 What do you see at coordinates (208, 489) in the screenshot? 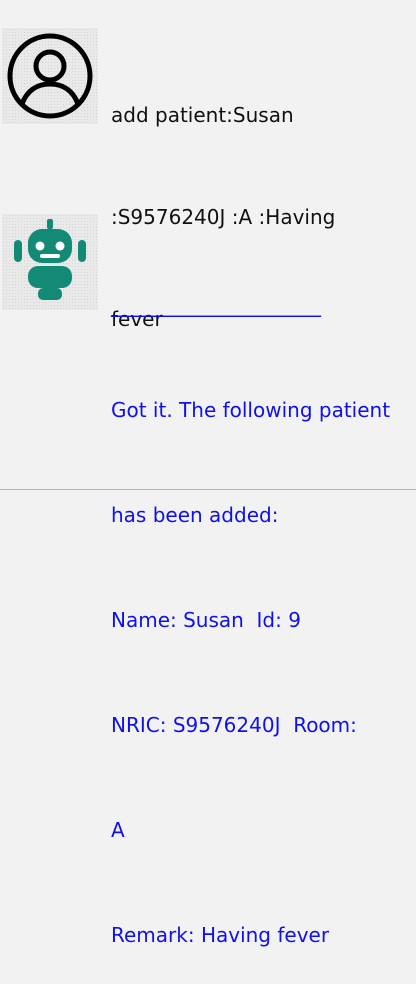
I see `bottom-divider` at bounding box center [208, 489].